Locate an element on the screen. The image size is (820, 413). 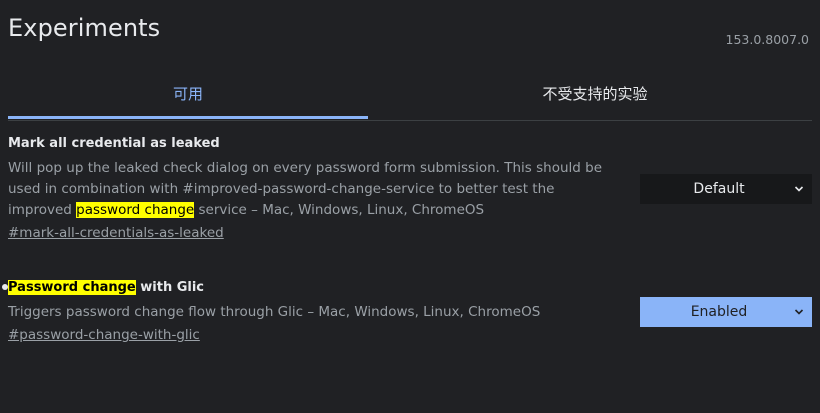
experiment-state-select: Default is located at coordinates (726, 189).